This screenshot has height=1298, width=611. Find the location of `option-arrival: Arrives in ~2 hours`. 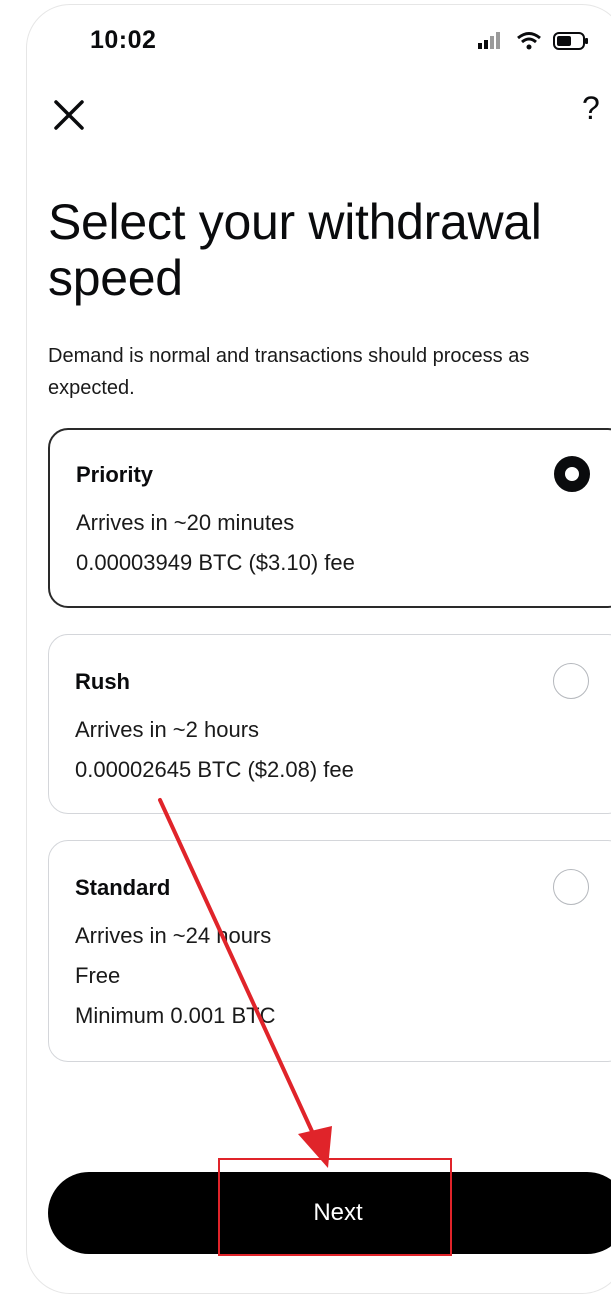

option-arrival: Arrives in ~2 hours is located at coordinates (167, 729).